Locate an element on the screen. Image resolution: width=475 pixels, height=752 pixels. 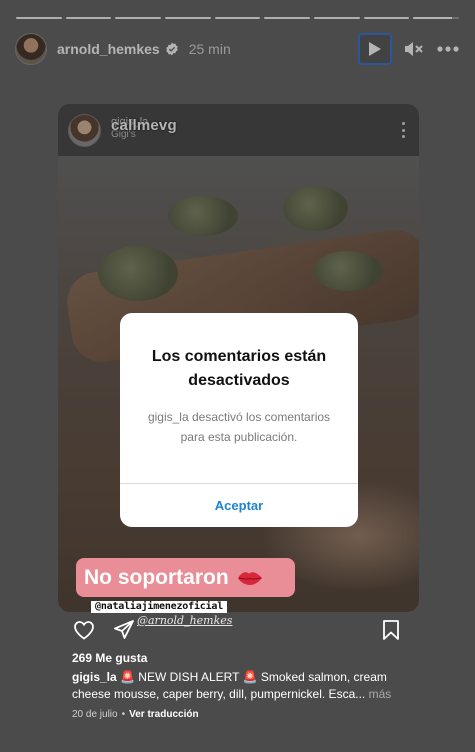
mention-sticker: @nataliajimenezoficial is located at coordinates (159, 607).